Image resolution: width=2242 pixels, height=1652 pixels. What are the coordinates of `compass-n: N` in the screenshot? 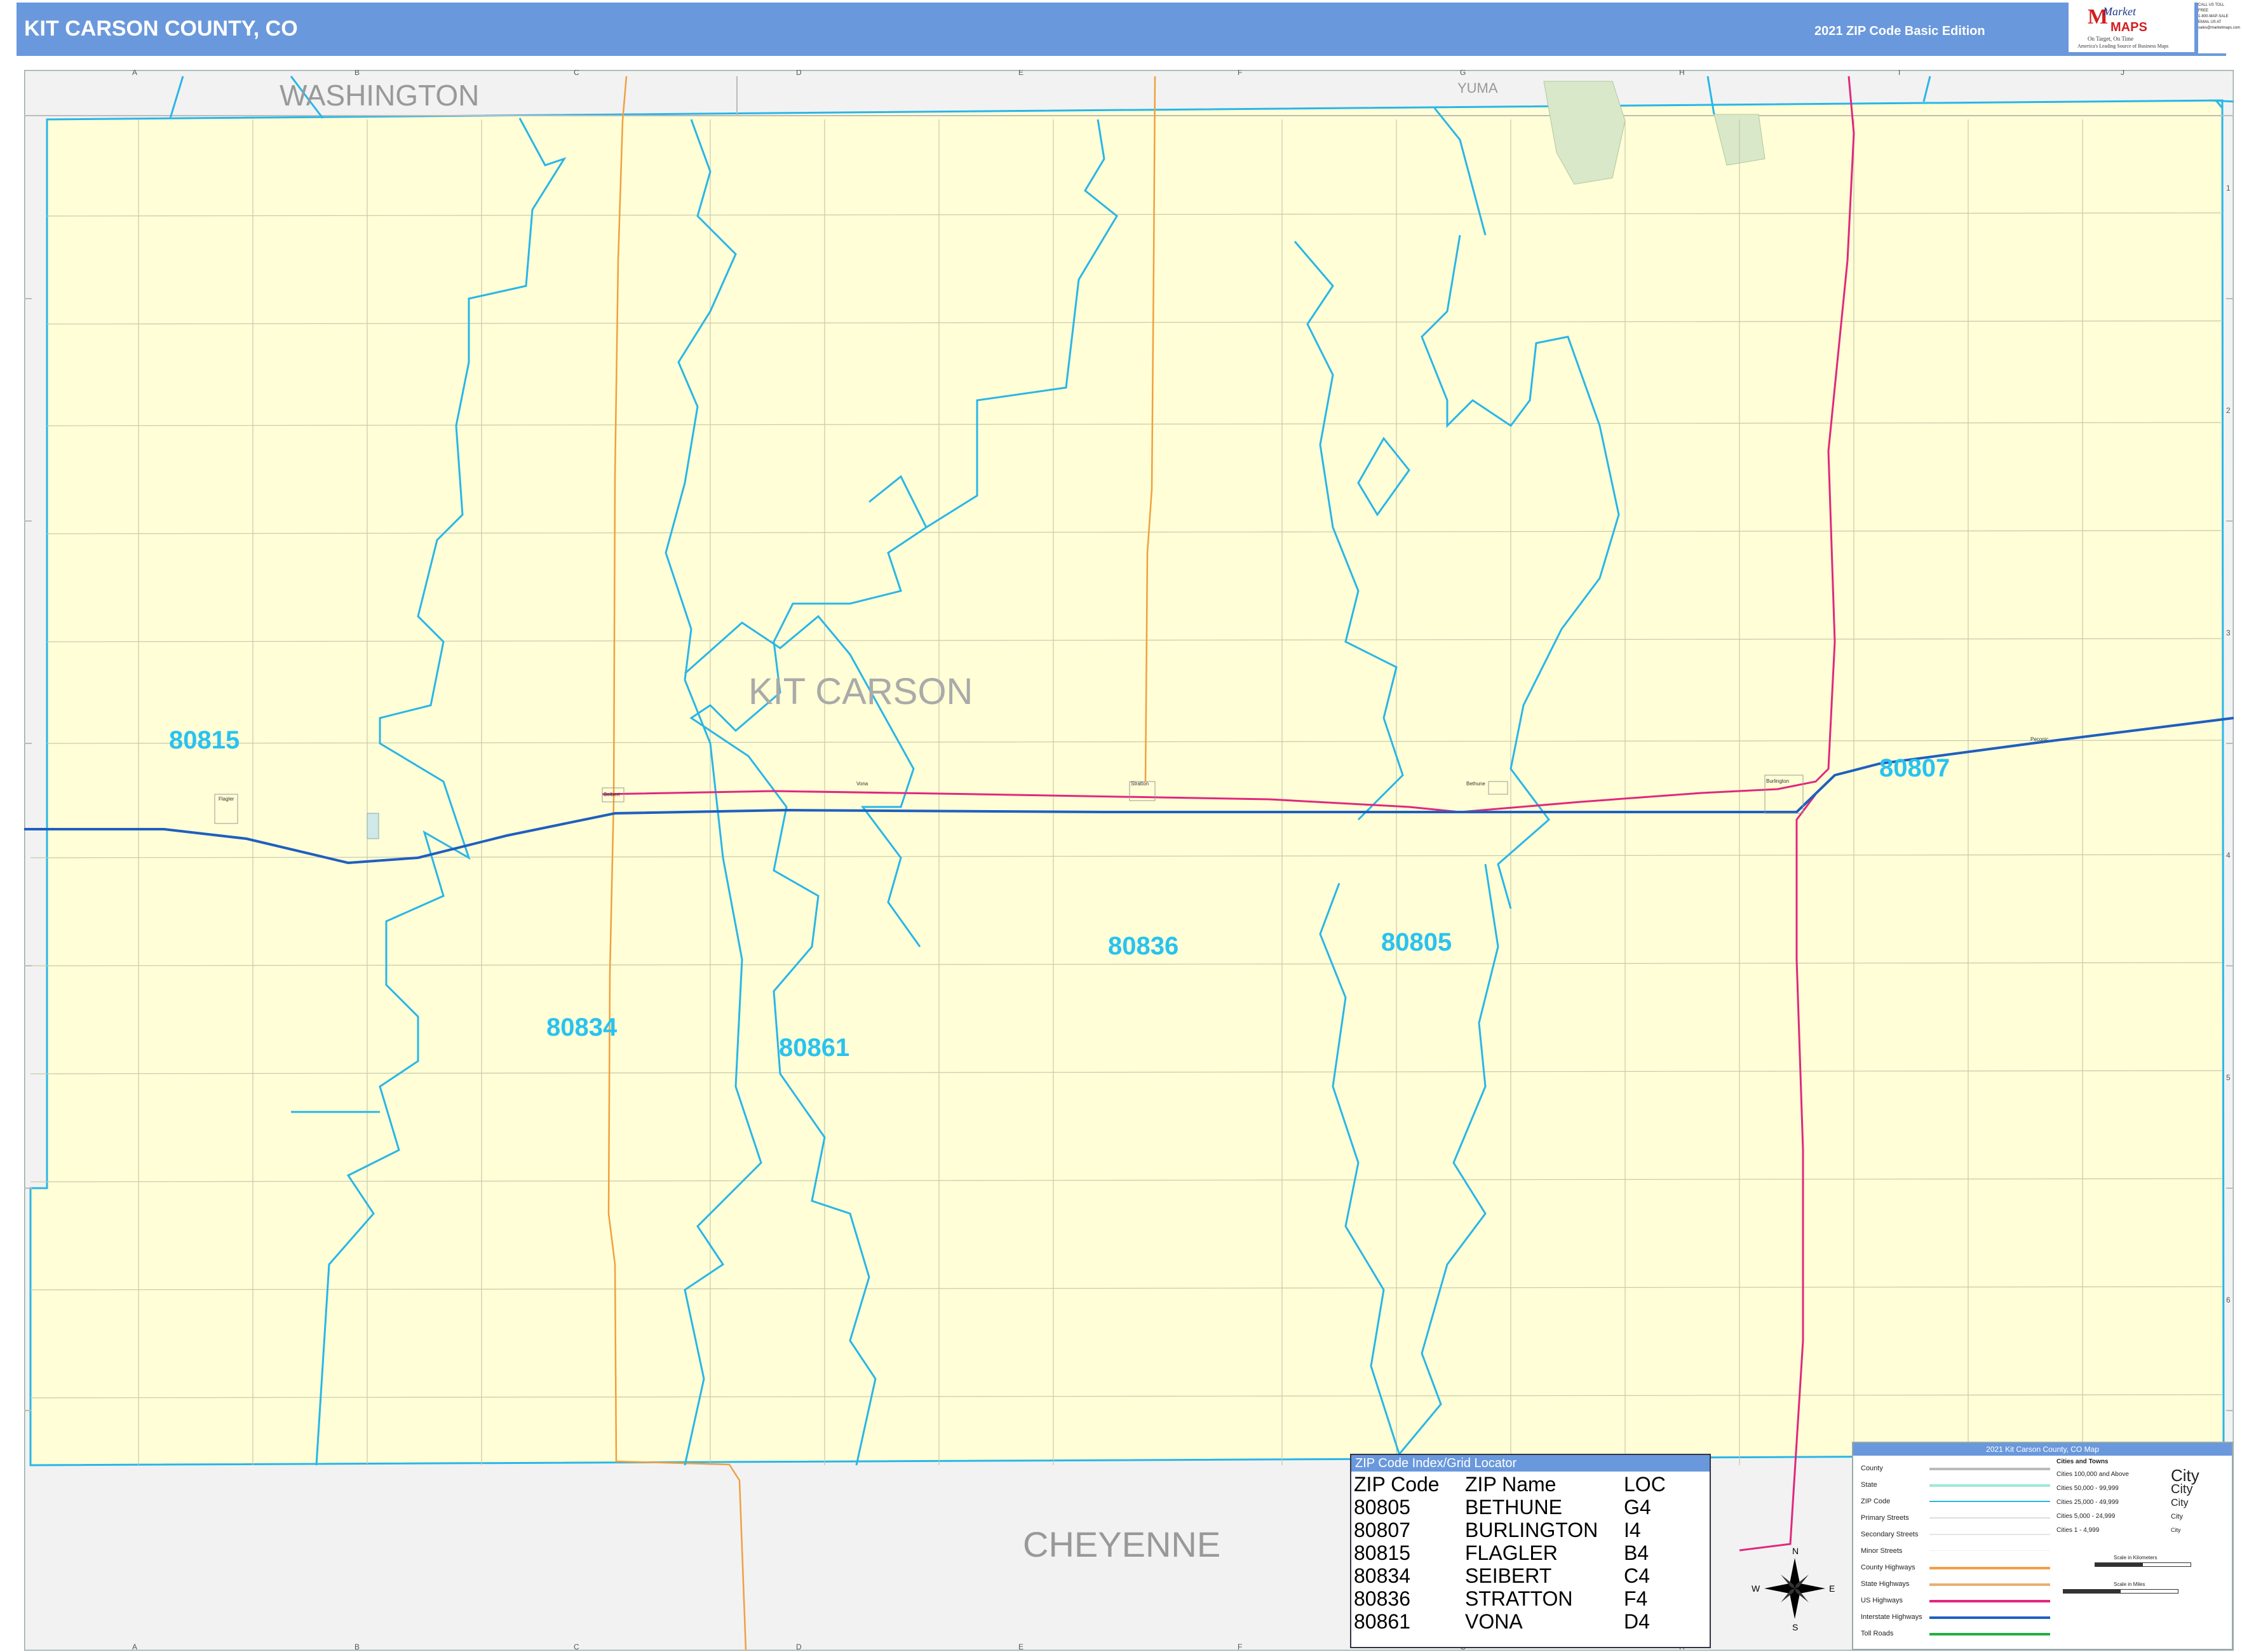 It's located at (1795, 1551).